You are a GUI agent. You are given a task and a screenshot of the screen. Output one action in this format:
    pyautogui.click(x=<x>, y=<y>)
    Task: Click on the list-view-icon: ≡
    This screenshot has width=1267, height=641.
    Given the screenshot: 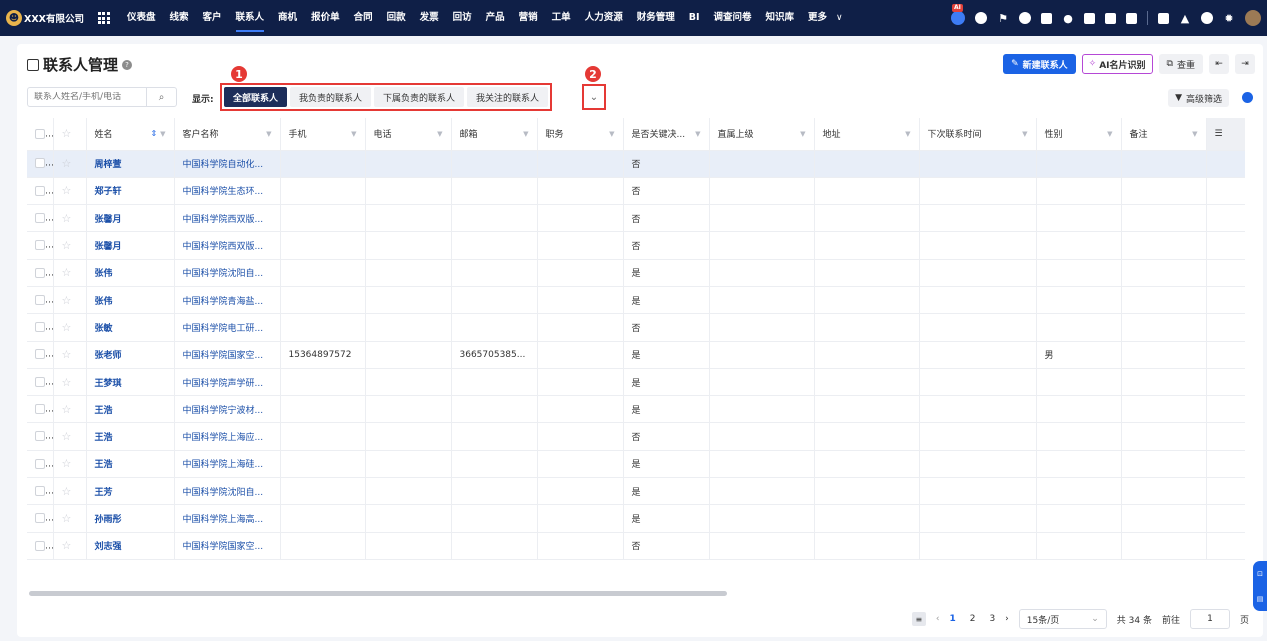 What is the action you would take?
    pyautogui.click(x=918, y=619)
    